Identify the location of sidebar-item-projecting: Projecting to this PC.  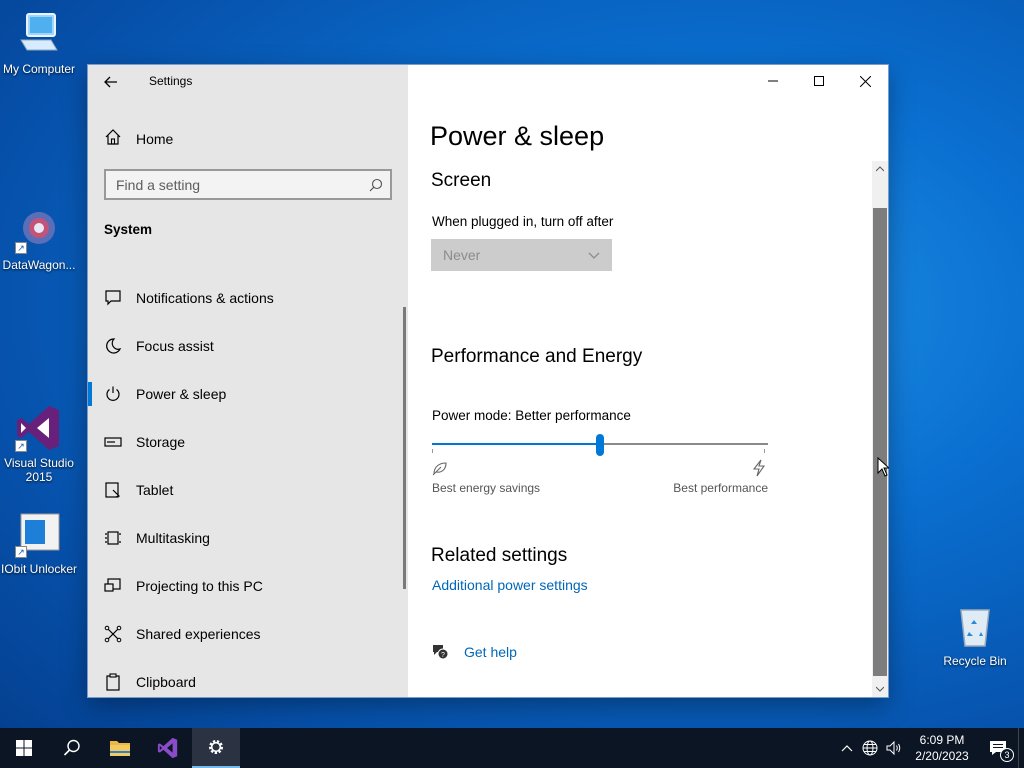
(248, 586).